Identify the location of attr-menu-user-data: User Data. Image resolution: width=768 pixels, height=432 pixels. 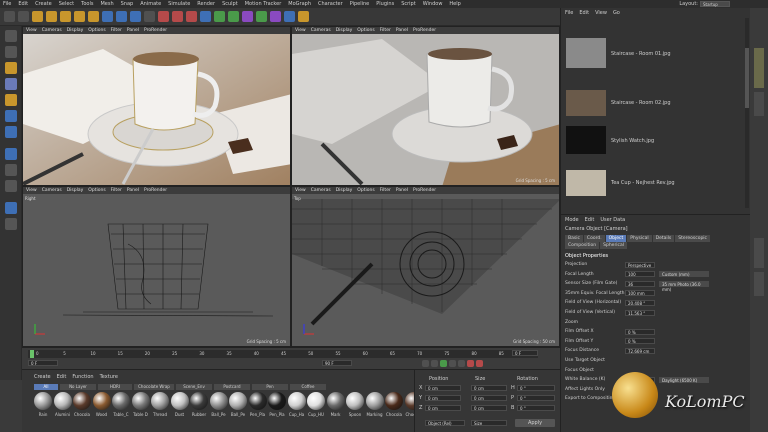
(612, 220).